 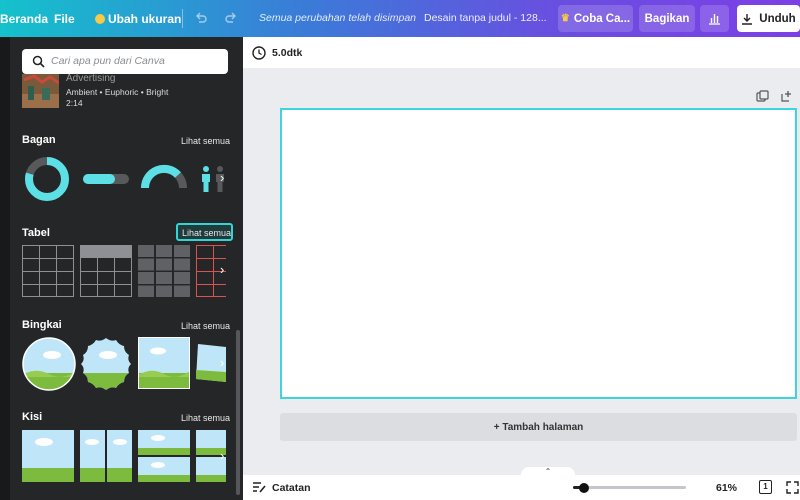 I want to click on search-placeholder: Cari apa pun dari Canva, so click(x=108, y=61).